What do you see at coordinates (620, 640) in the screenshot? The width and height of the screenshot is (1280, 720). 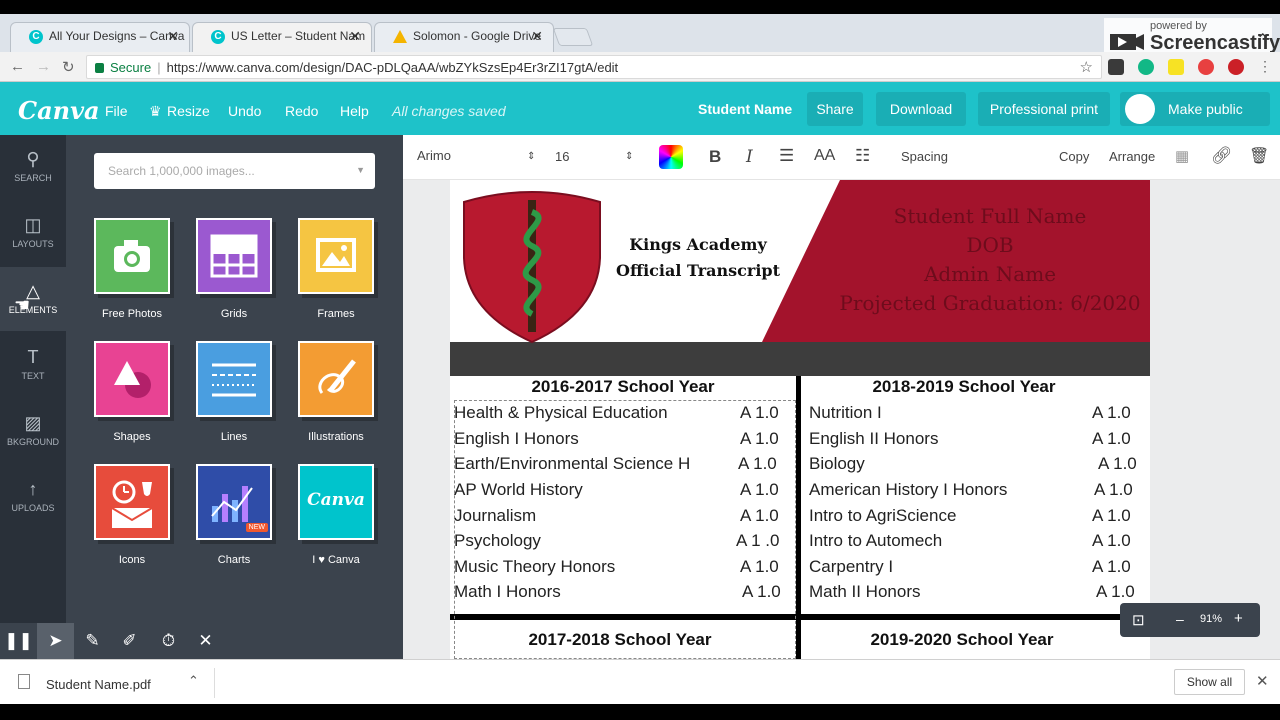 I see `year-title-2017: 2017-2018 School Year` at bounding box center [620, 640].